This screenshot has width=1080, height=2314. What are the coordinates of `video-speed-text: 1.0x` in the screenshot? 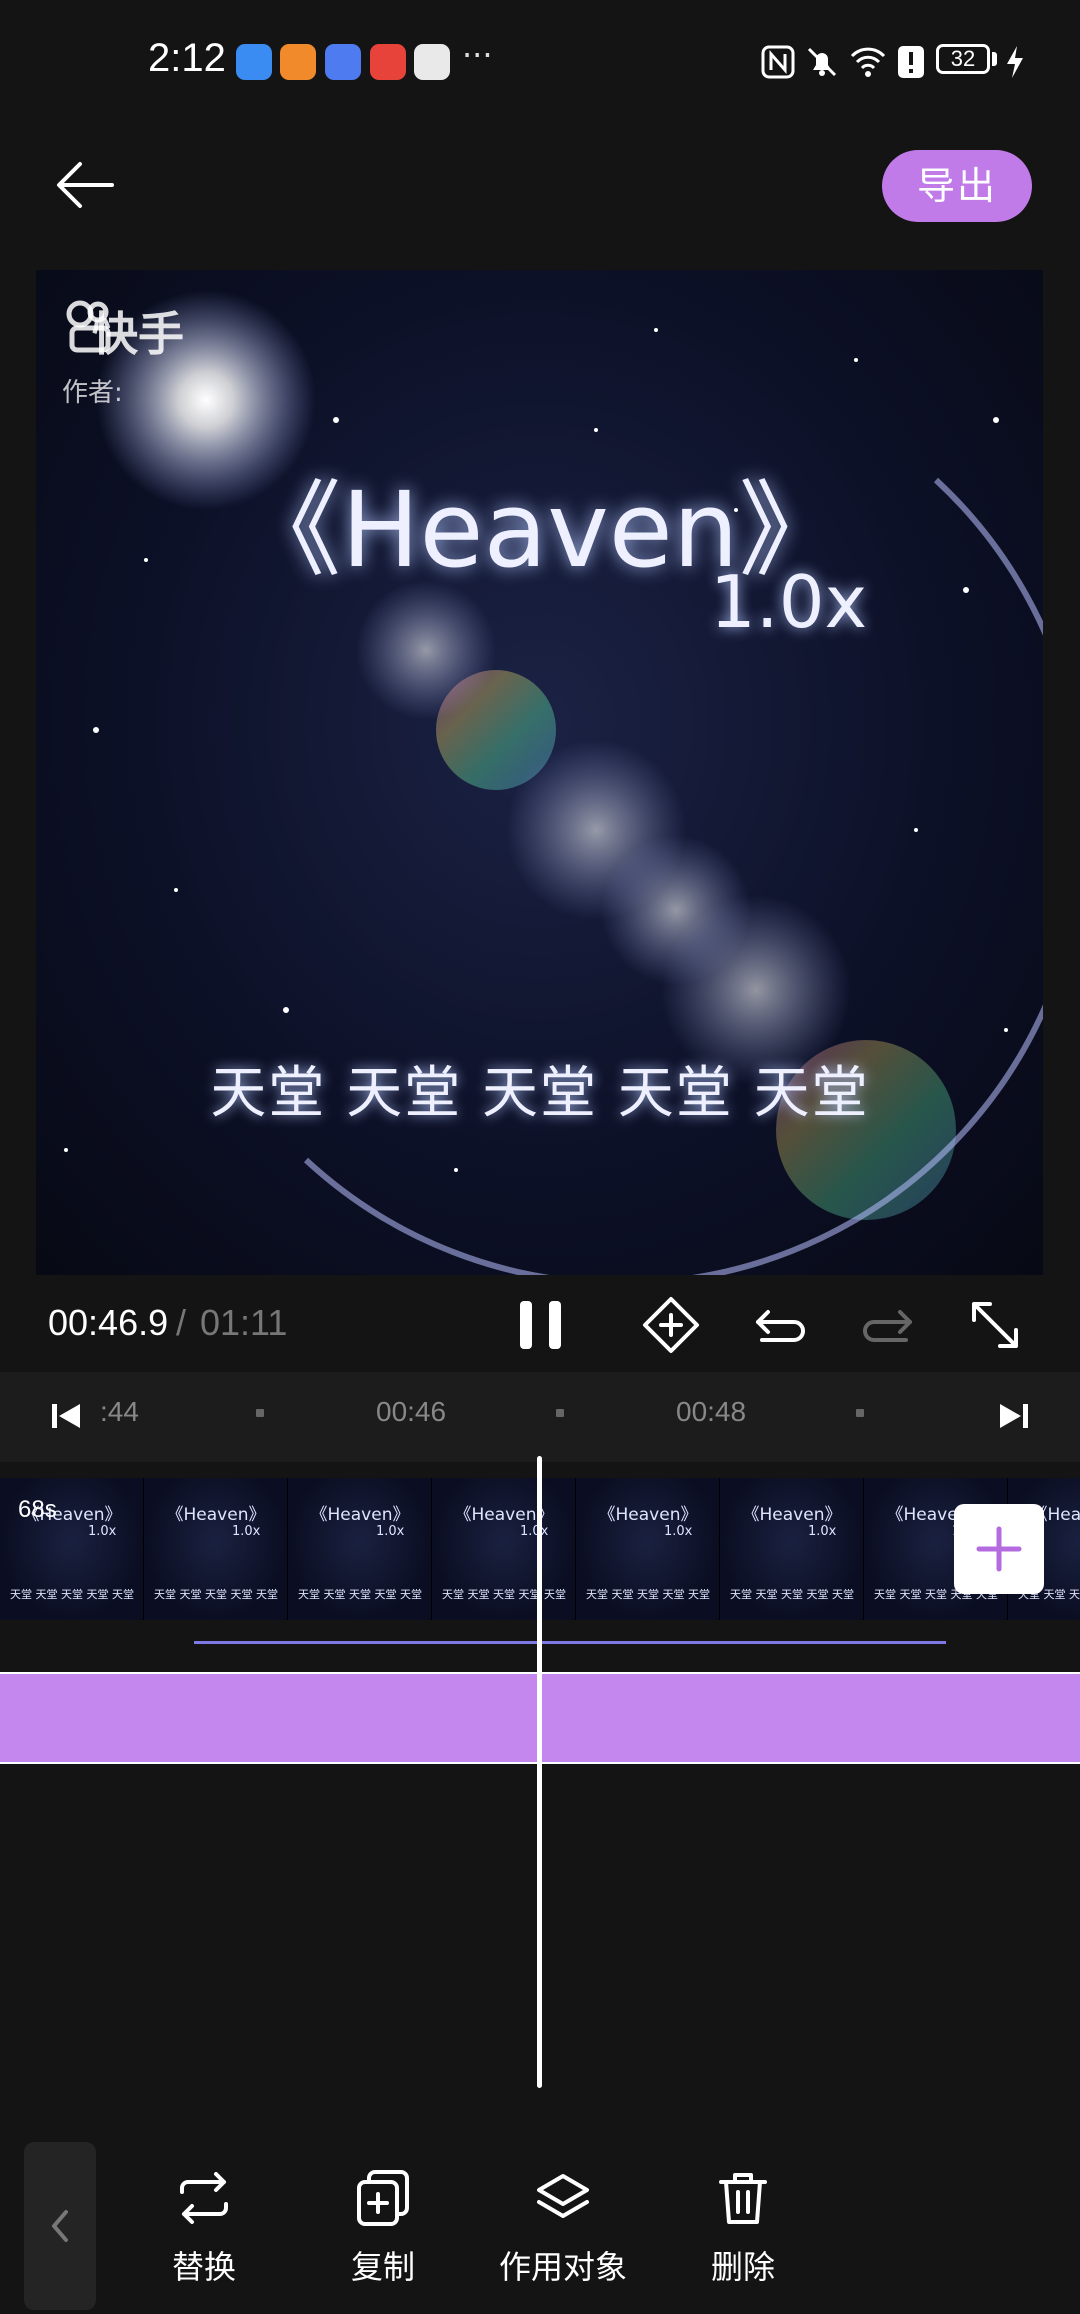 It's located at (789, 602).